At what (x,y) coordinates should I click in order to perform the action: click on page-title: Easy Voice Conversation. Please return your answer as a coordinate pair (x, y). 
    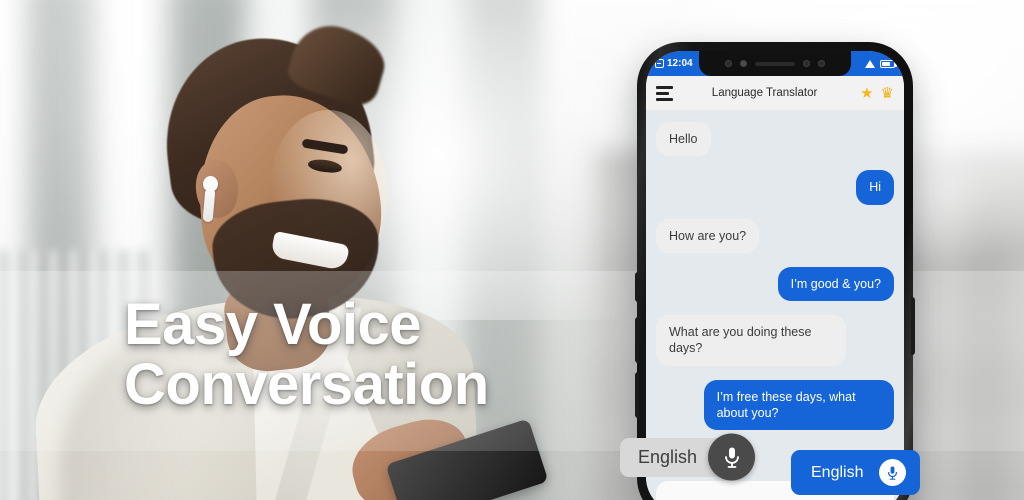
    Looking at the image, I should click on (359, 355).